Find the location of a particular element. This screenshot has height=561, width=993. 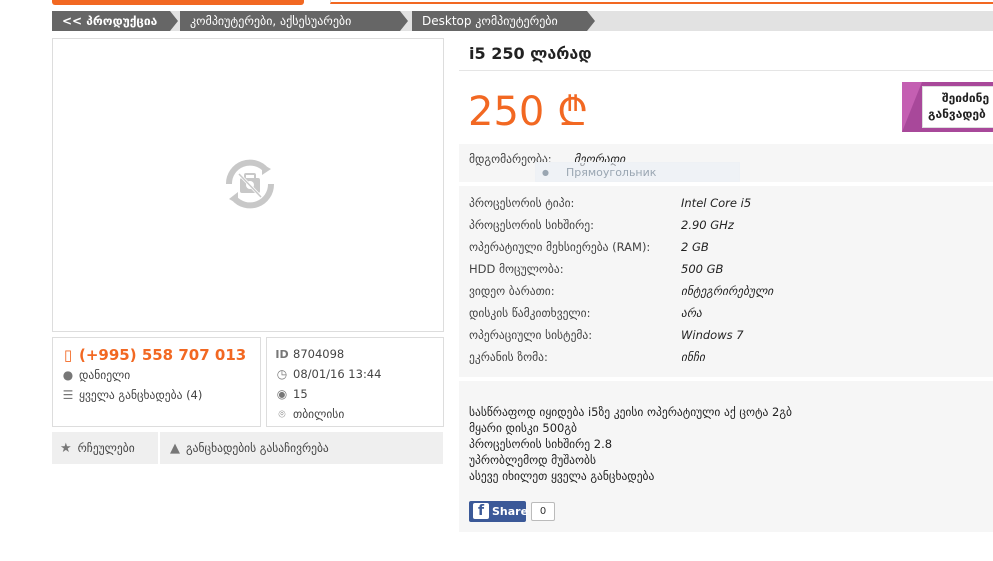

spec-value: 2 GB is located at coordinates (695, 247).